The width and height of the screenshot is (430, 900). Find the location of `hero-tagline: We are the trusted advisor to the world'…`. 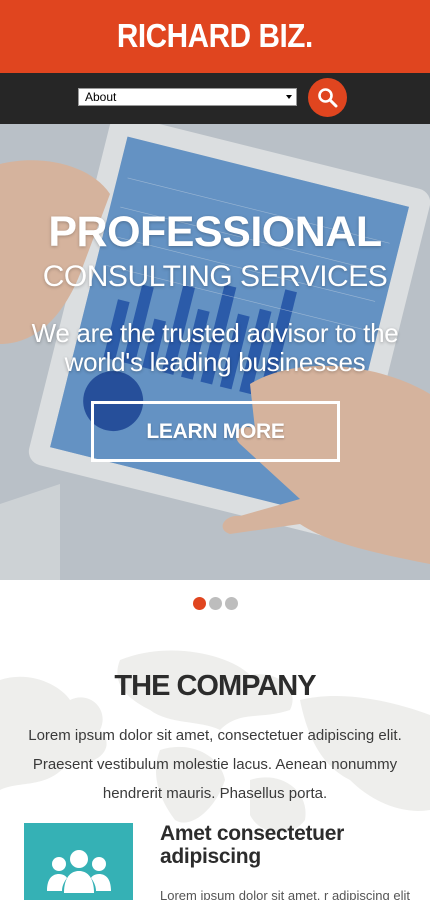

hero-tagline: We are the trusted advisor to the world'… is located at coordinates (215, 347).